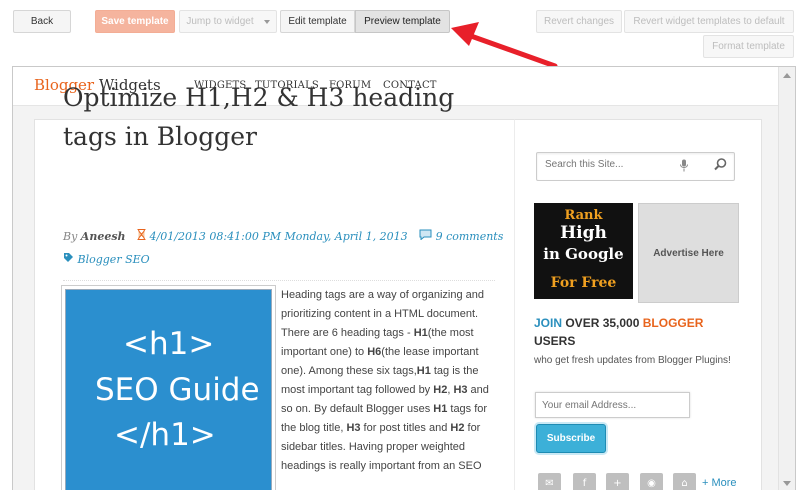  What do you see at coordinates (719, 483) in the screenshot?
I see `more-social-link: + More` at bounding box center [719, 483].